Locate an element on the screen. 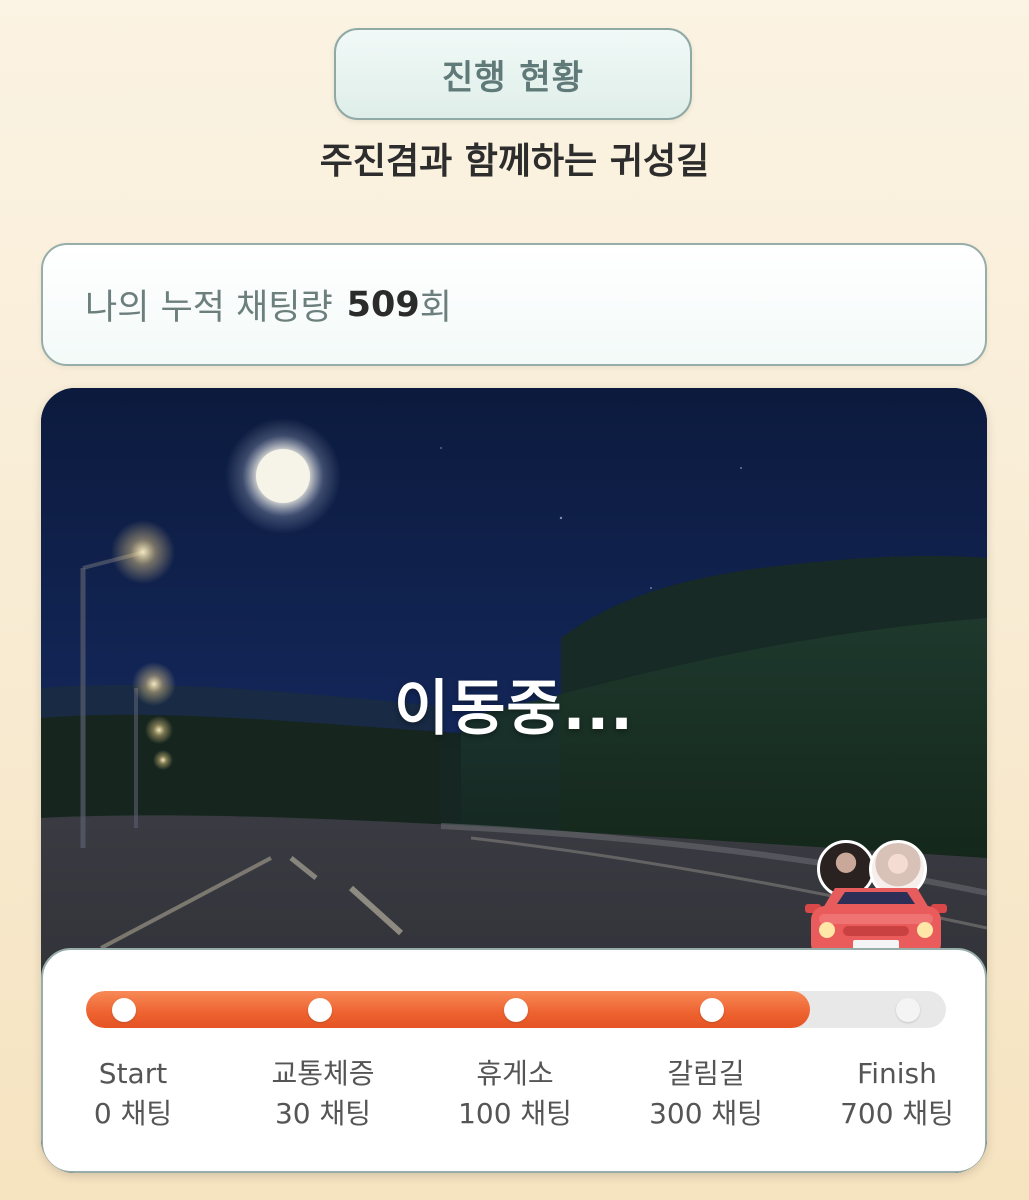 The width and height of the screenshot is (1029, 1200). milestone-dot-finish is located at coordinates (908, 1010).